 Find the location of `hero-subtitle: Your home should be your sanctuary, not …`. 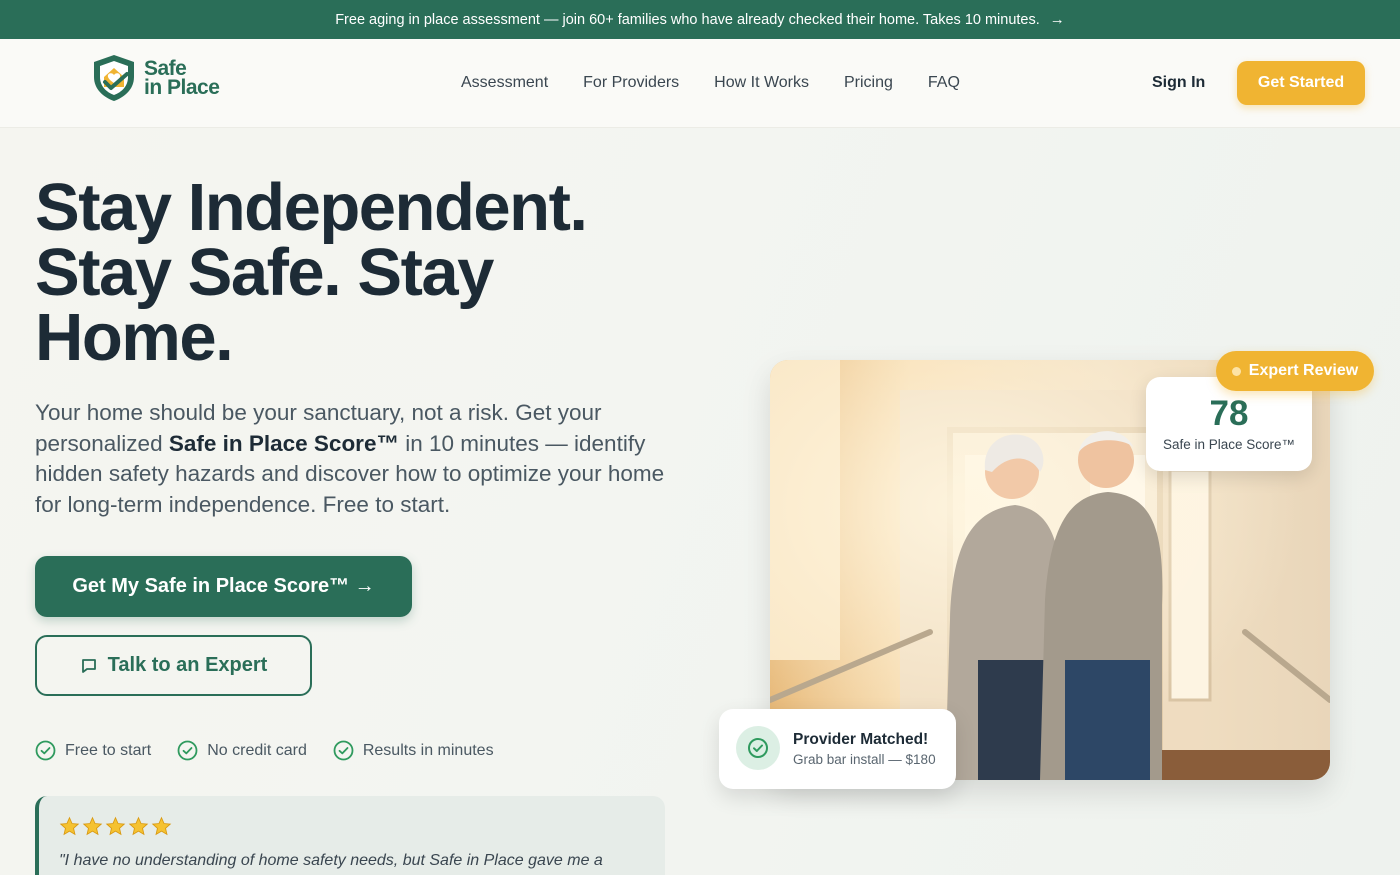

hero-subtitle: Your home should be your sanctuary, not … is located at coordinates (350, 458).